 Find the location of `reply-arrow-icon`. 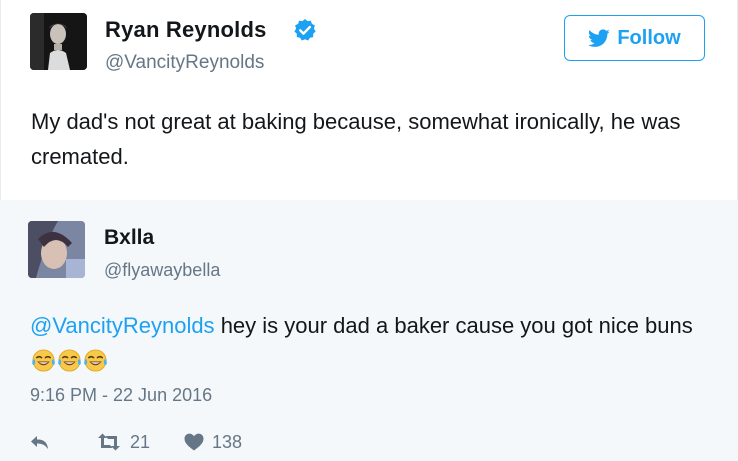

reply-arrow-icon is located at coordinates (39, 442).